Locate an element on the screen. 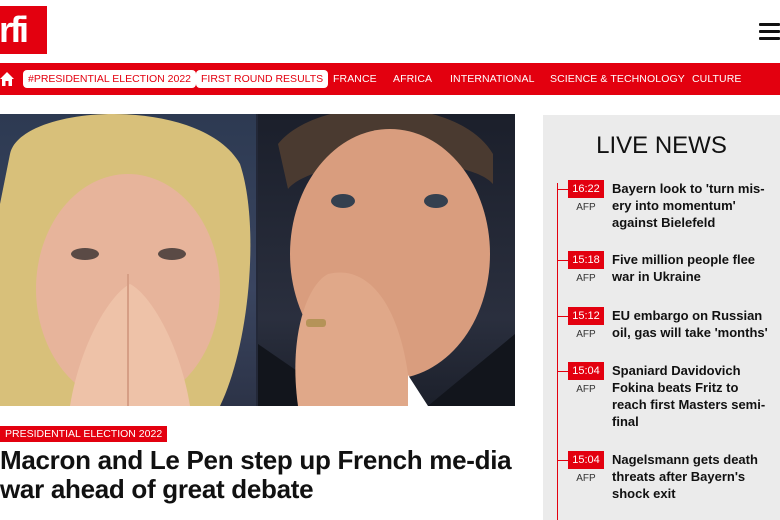 The height and width of the screenshot is (520, 780). nav-link-international: INTERNATIONAL is located at coordinates (492, 79).